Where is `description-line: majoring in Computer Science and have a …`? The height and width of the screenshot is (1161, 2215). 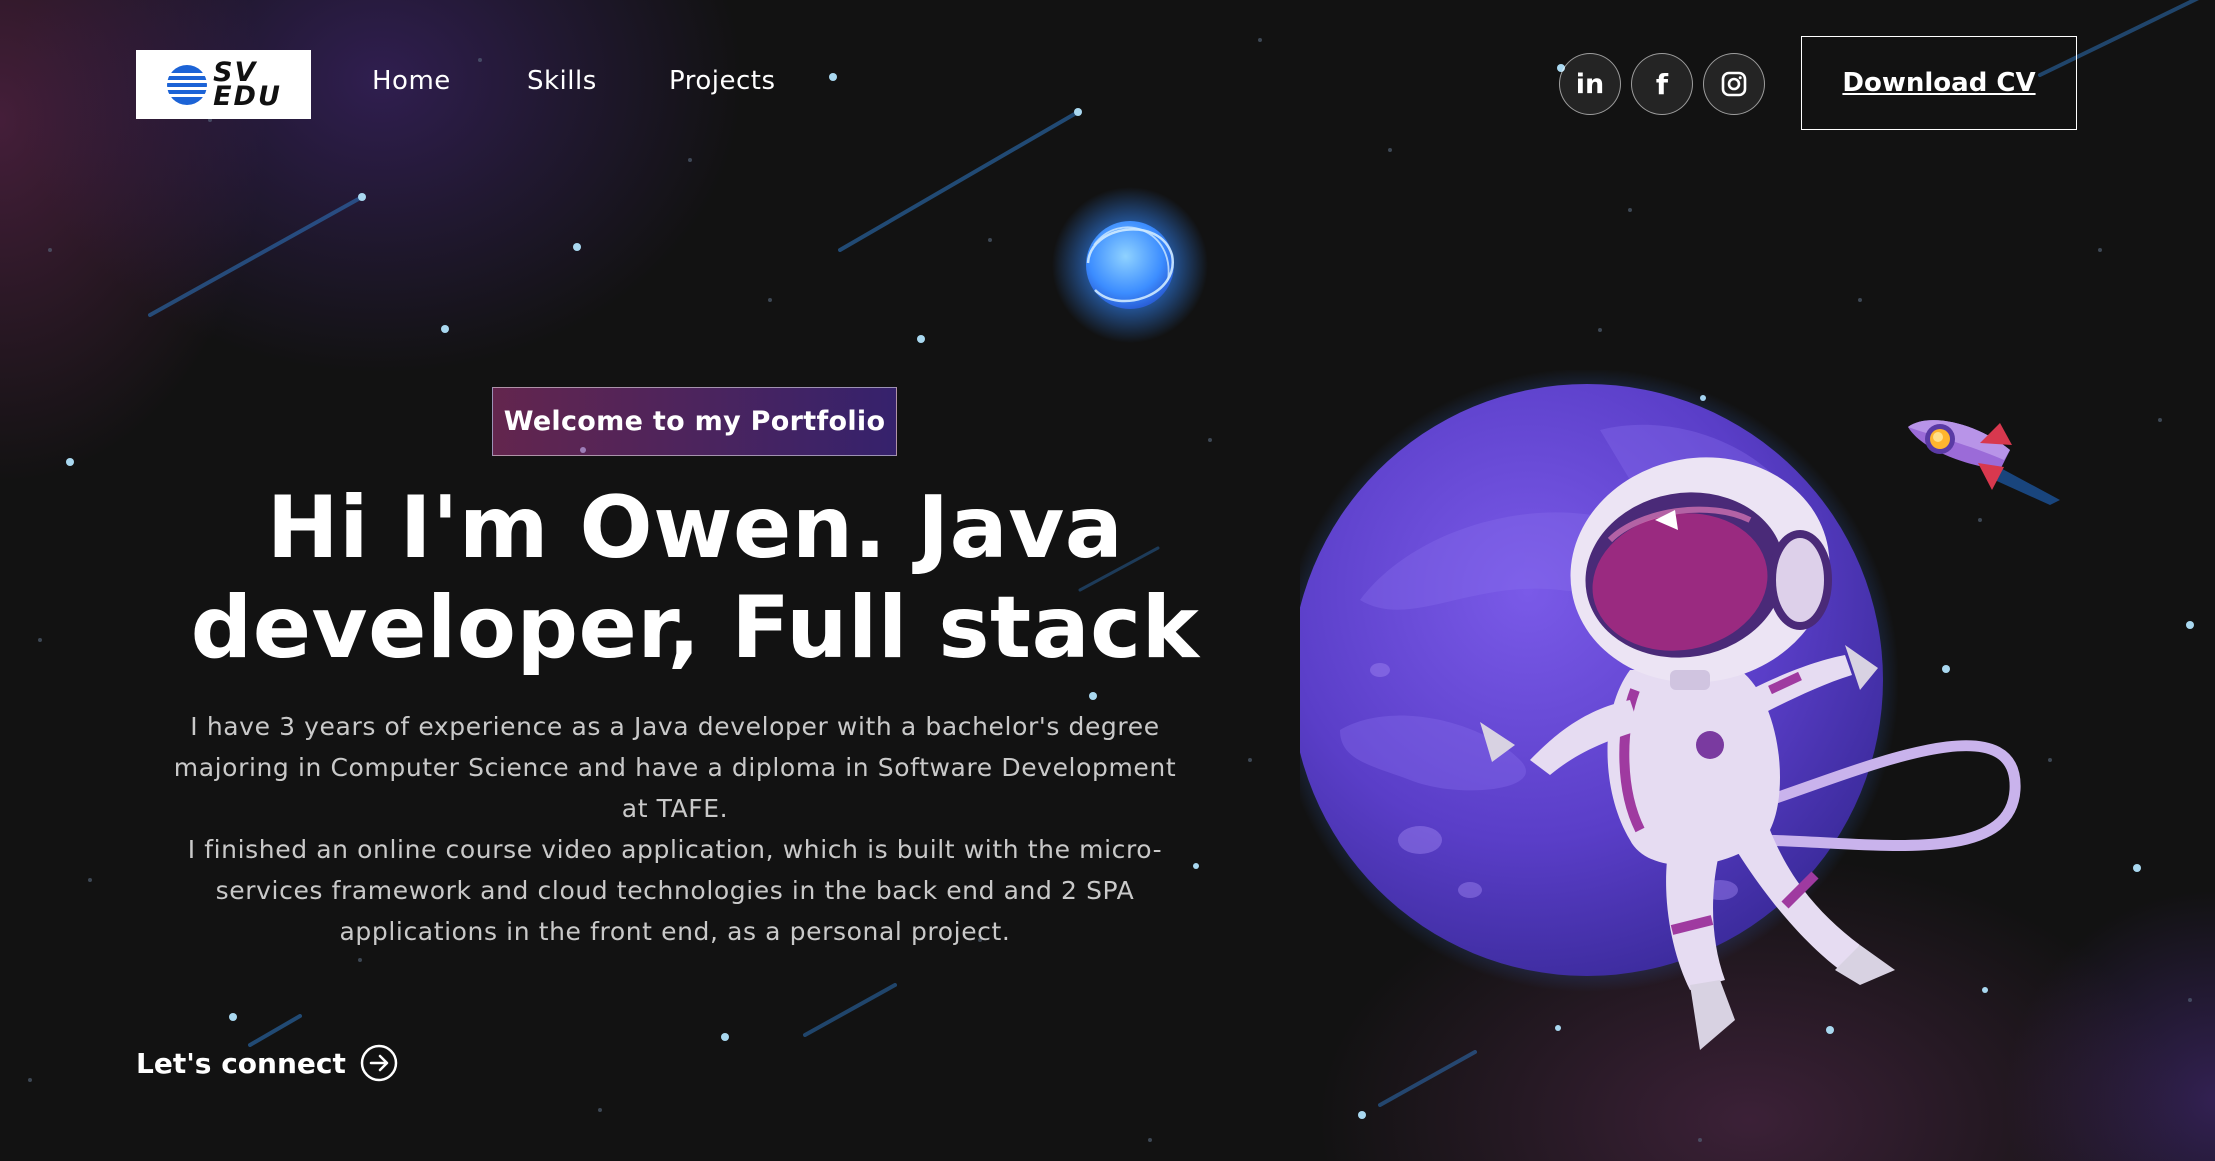 description-line: majoring in Computer Science and have a … is located at coordinates (675, 767).